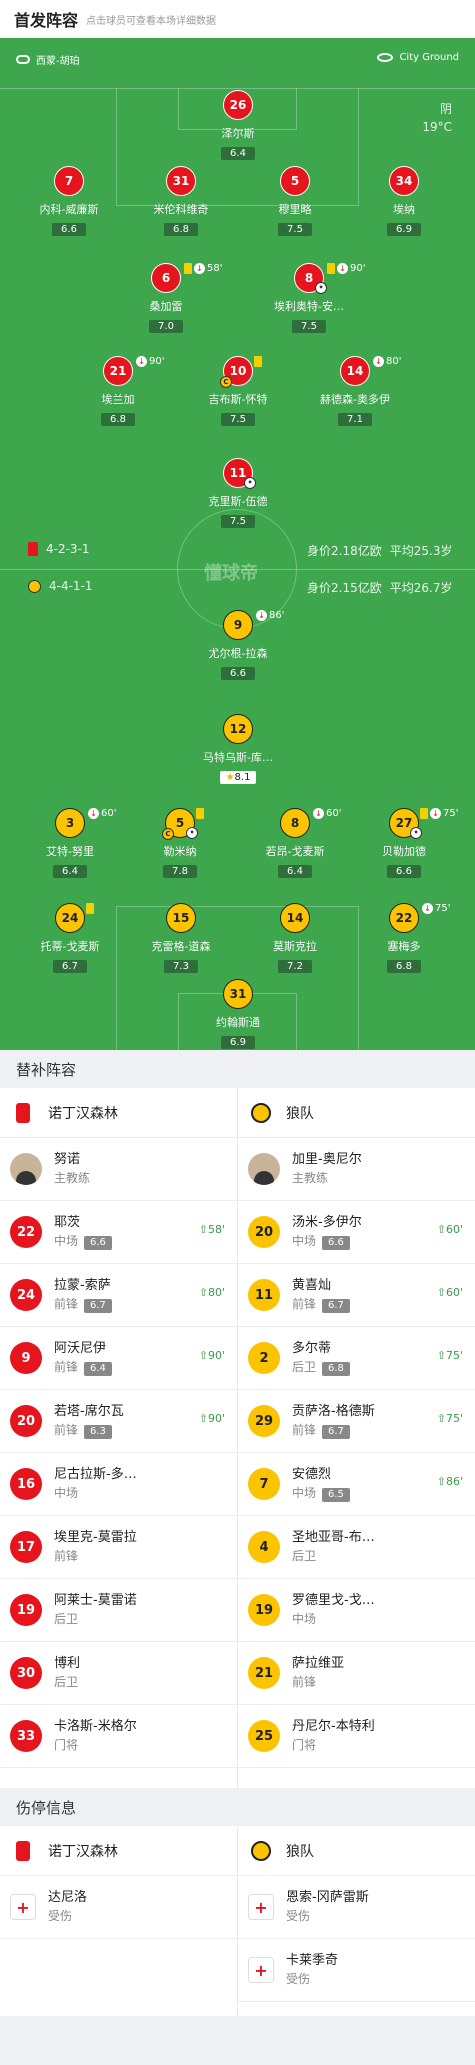  I want to click on home-player-26: 26 泽尔斯 6.4, so click(238, 125).